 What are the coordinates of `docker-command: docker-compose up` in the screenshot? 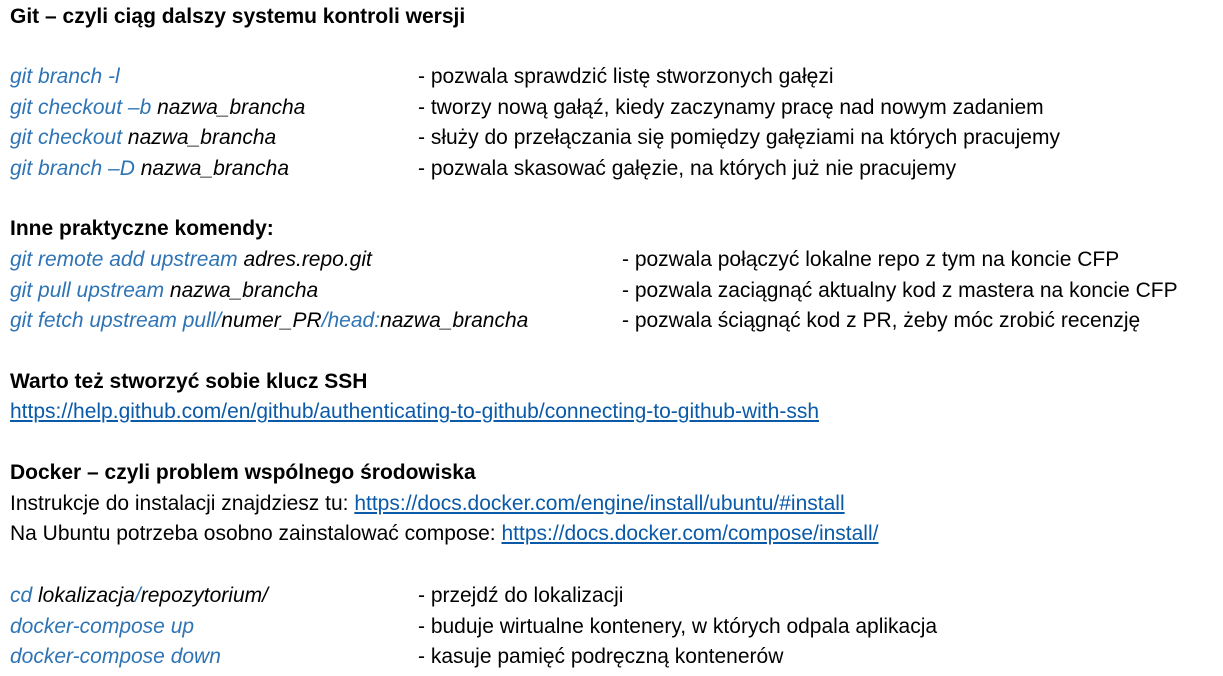 It's located at (102, 627).